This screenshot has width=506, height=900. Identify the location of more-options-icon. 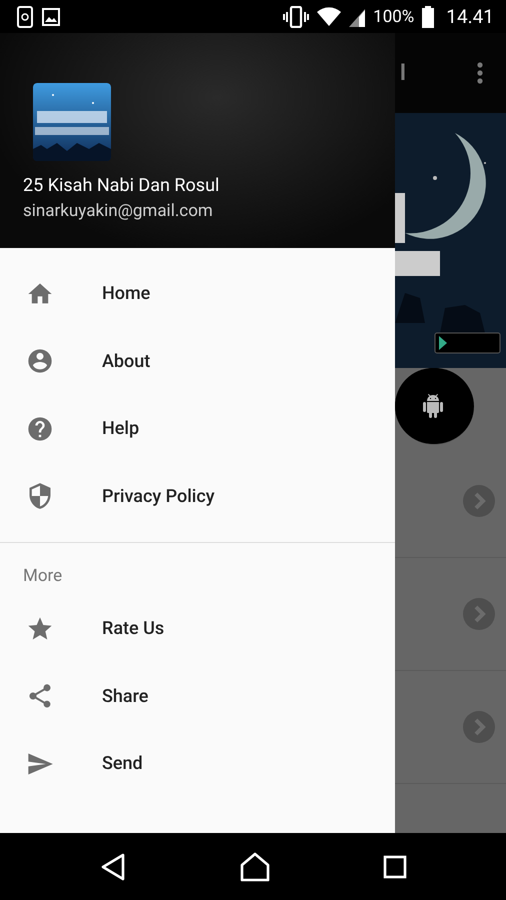
(480, 73).